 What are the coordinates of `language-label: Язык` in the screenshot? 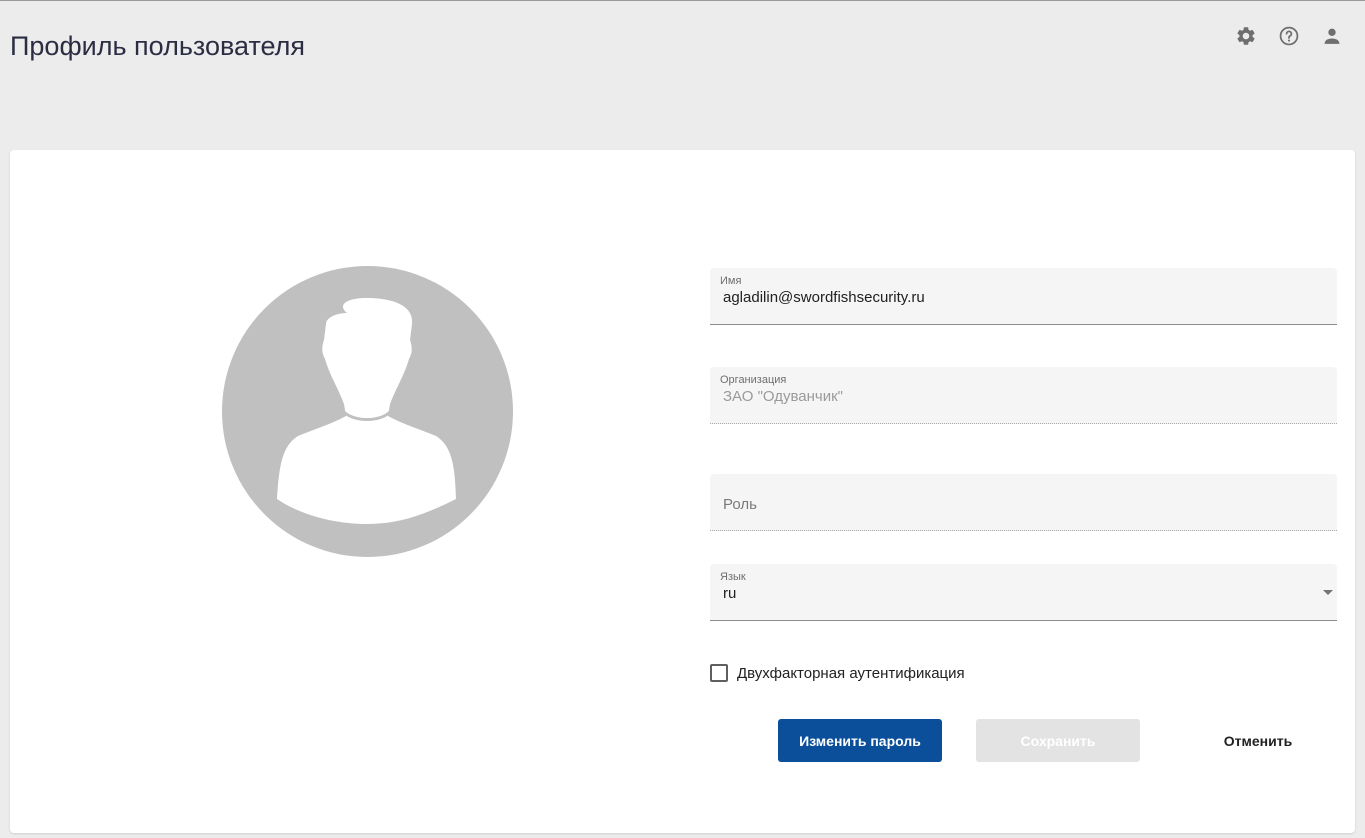 It's located at (733, 577).